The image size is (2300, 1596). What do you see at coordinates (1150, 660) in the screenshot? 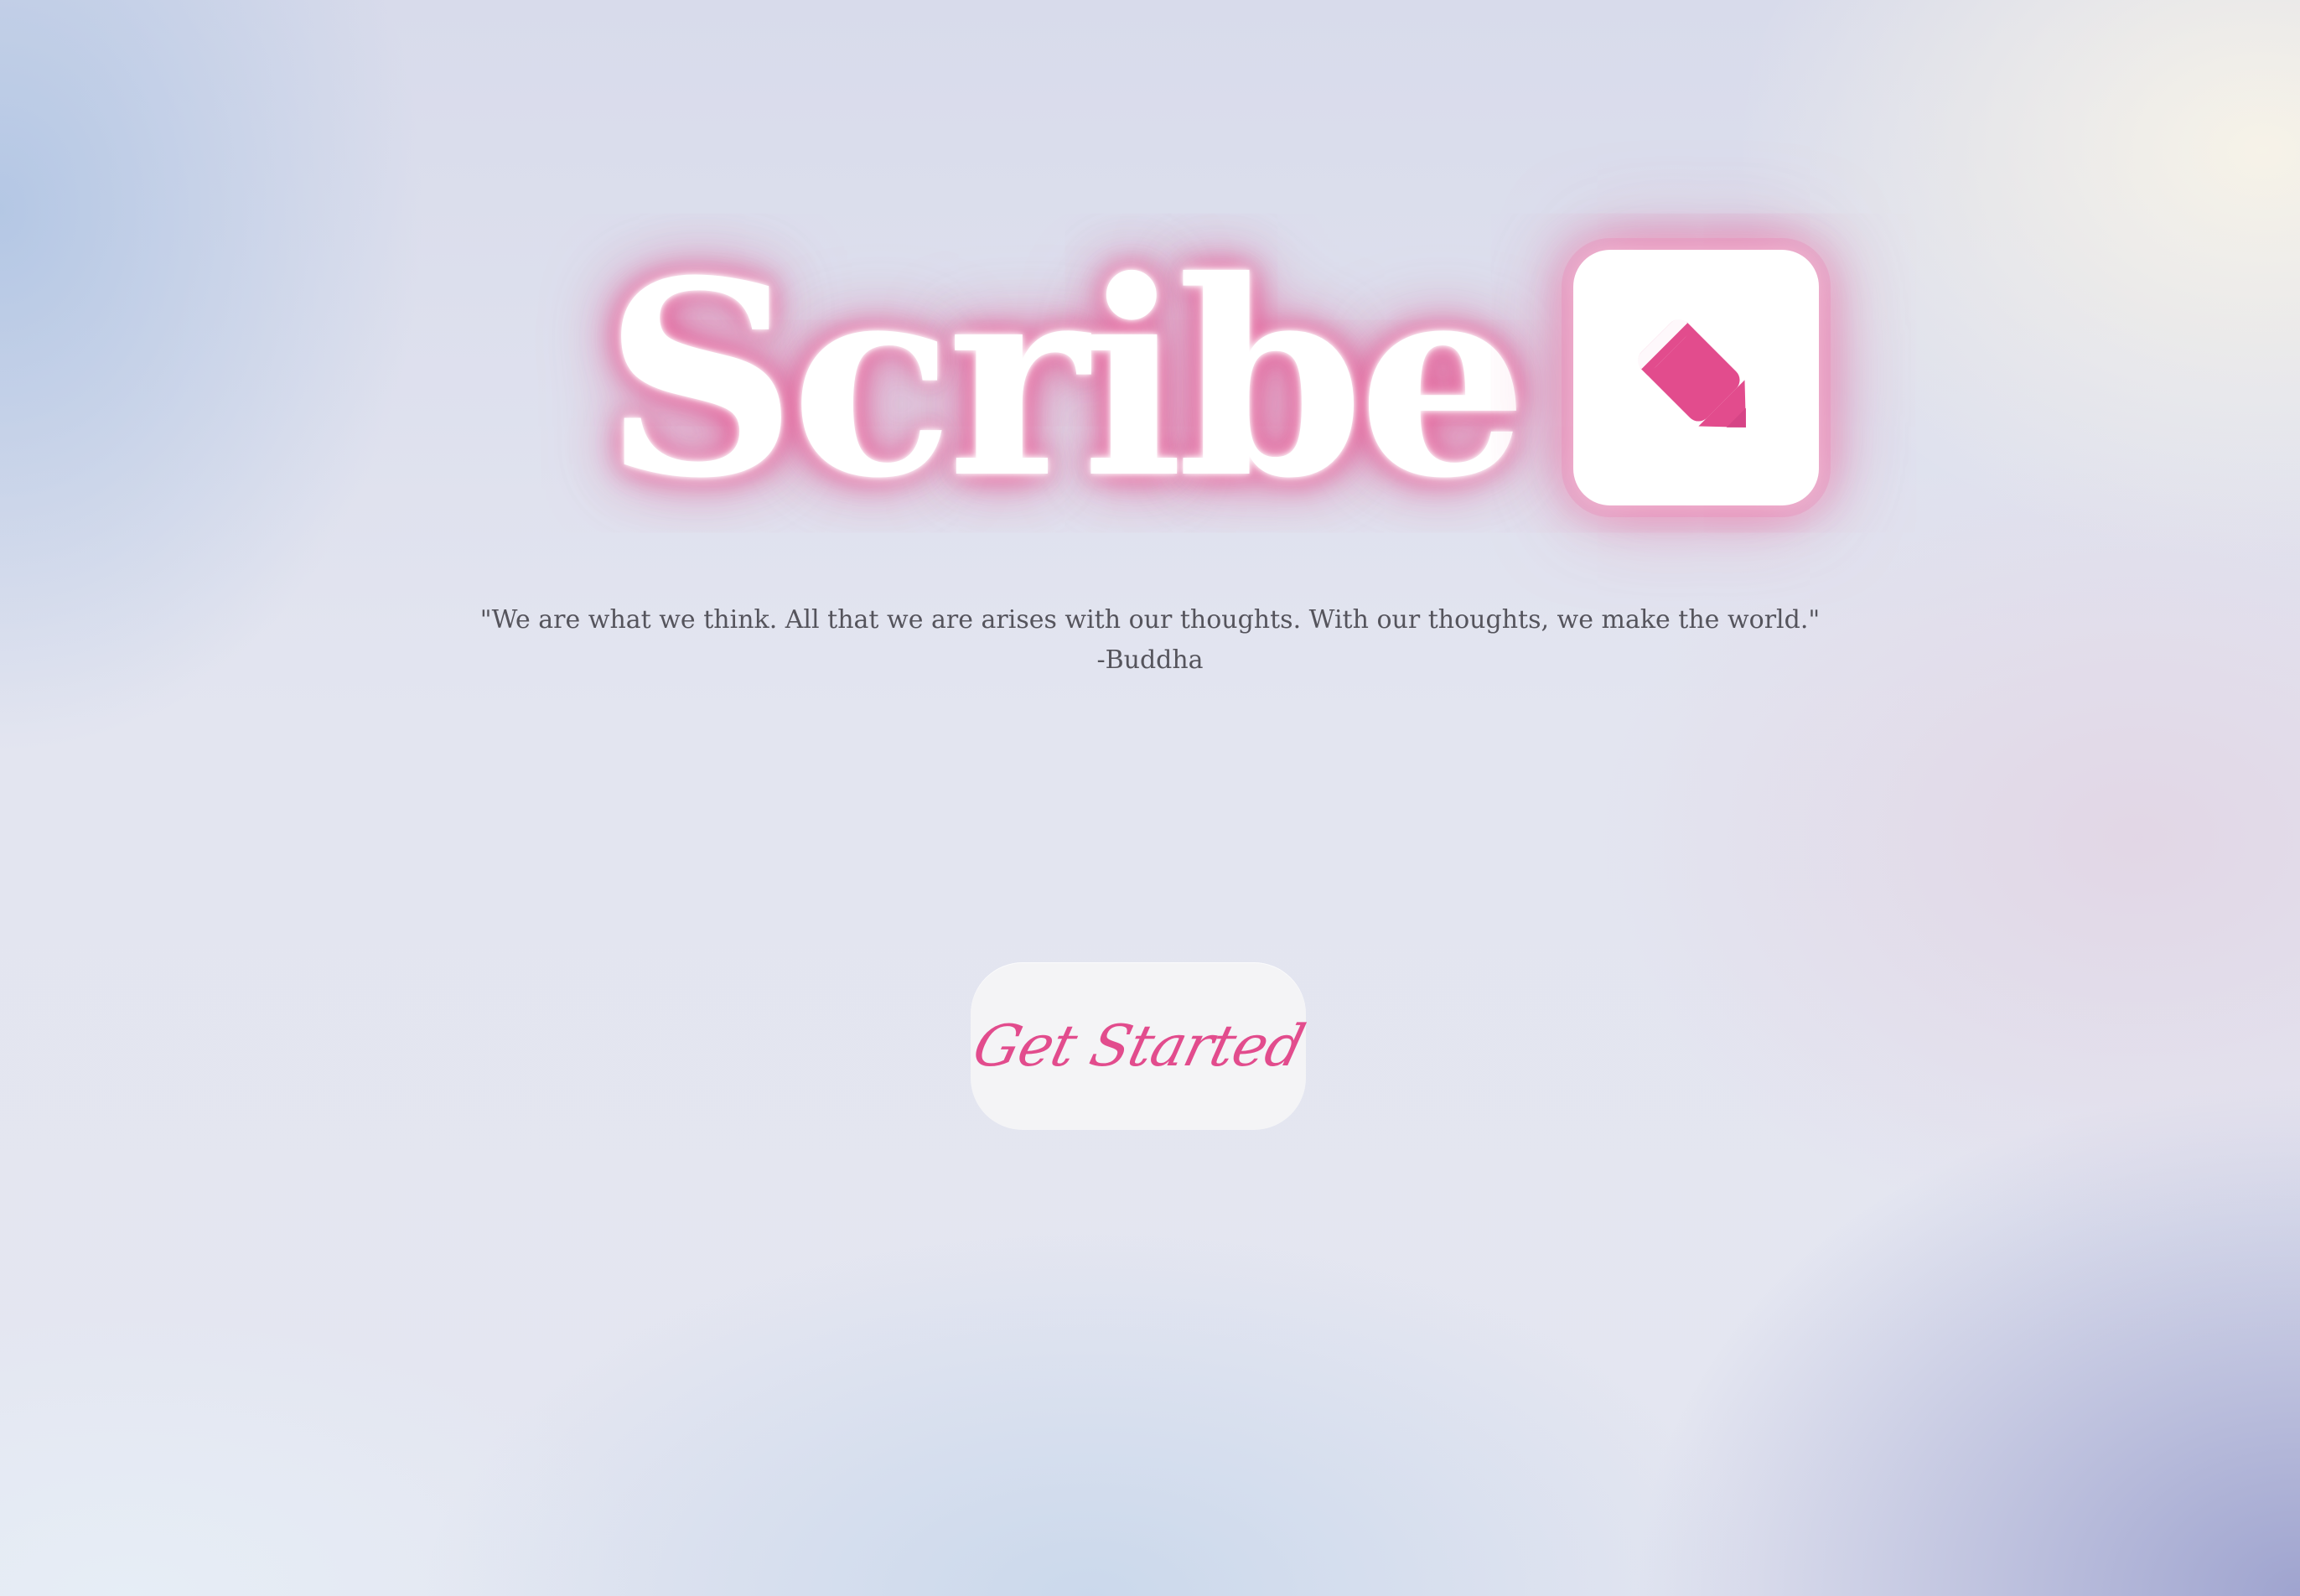
I see `quote-attribution: -Buddha` at bounding box center [1150, 660].